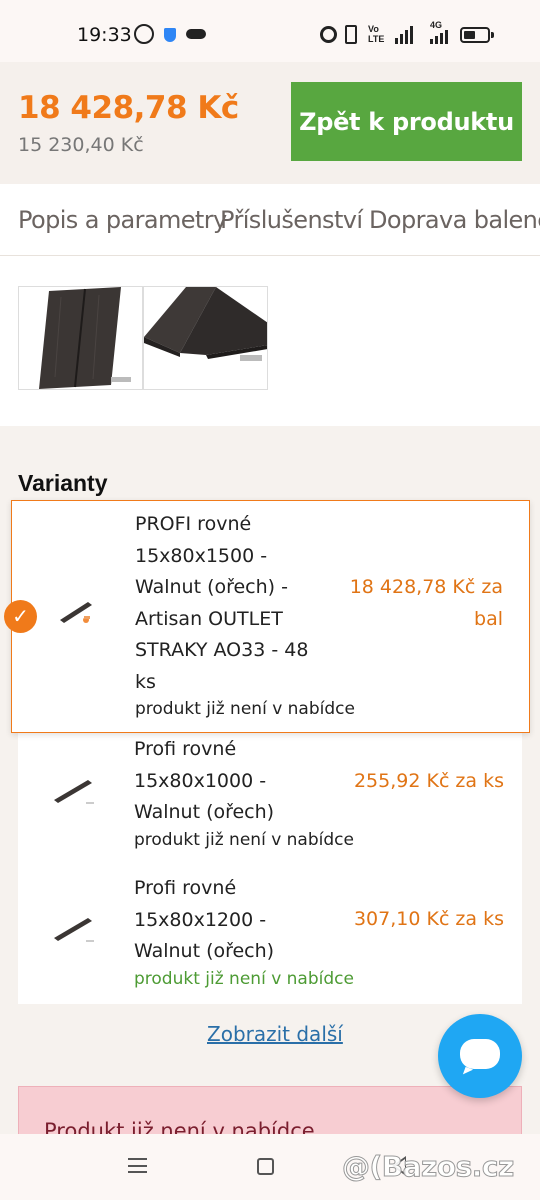 The image size is (540, 1200). What do you see at coordinates (426, 587) in the screenshot?
I see `variant-price-line: 18 428,78 Kč za` at bounding box center [426, 587].